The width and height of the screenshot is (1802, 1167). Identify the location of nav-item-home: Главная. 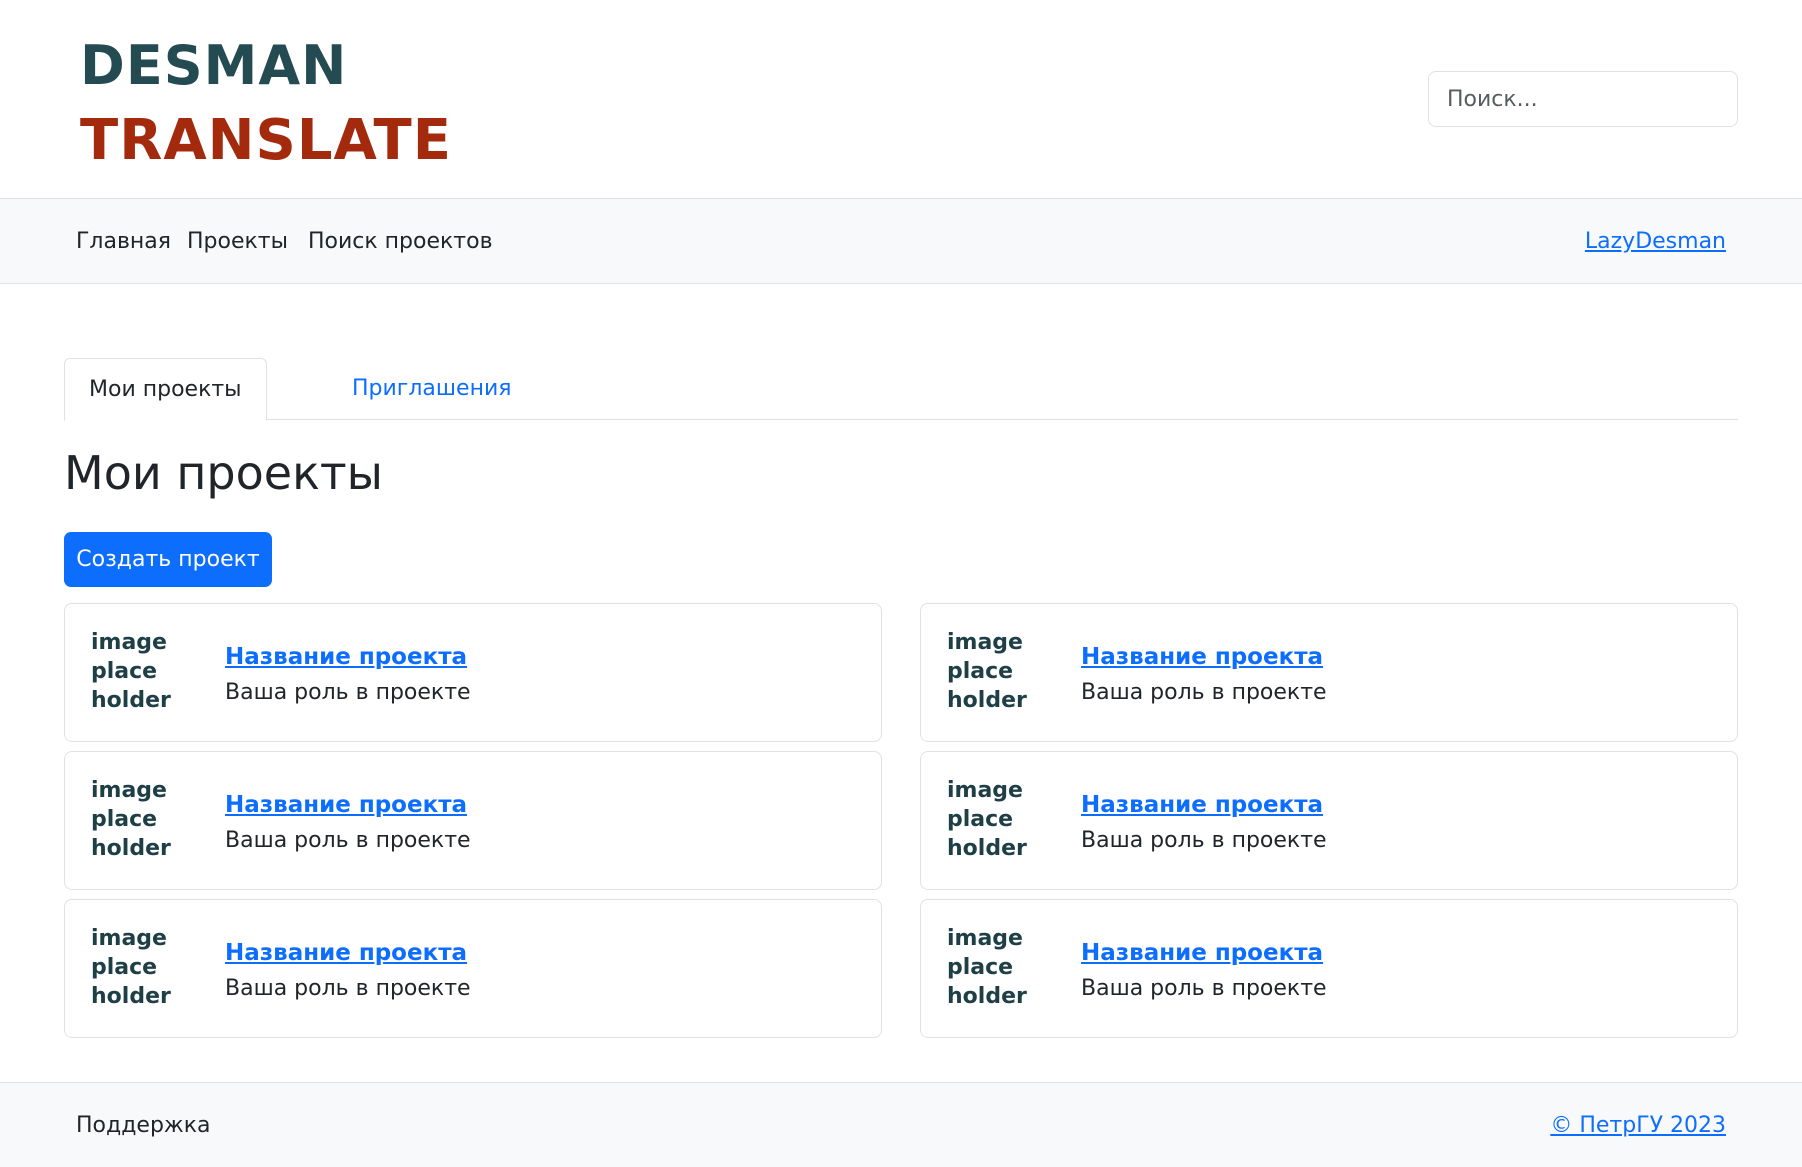
(123, 241).